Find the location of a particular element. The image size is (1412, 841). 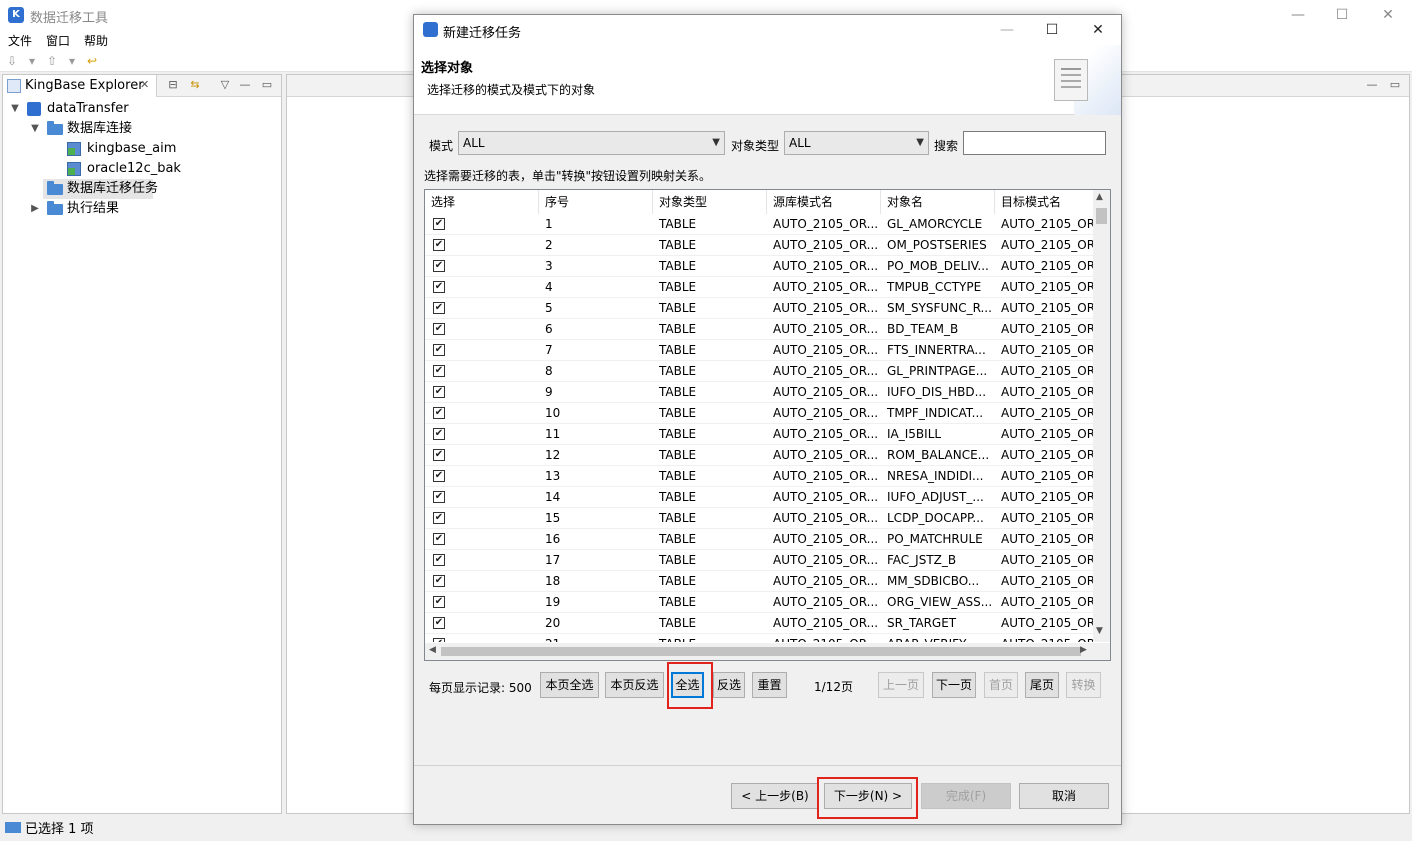

menu-window: 窗口 is located at coordinates (58, 40).